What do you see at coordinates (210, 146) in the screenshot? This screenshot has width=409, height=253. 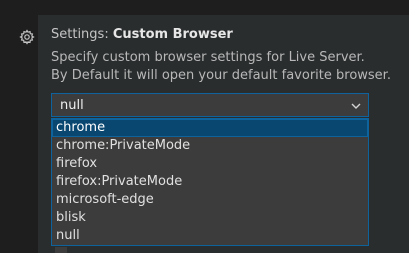 I see `option-chrome-private: chrome:PrivateMode` at bounding box center [210, 146].